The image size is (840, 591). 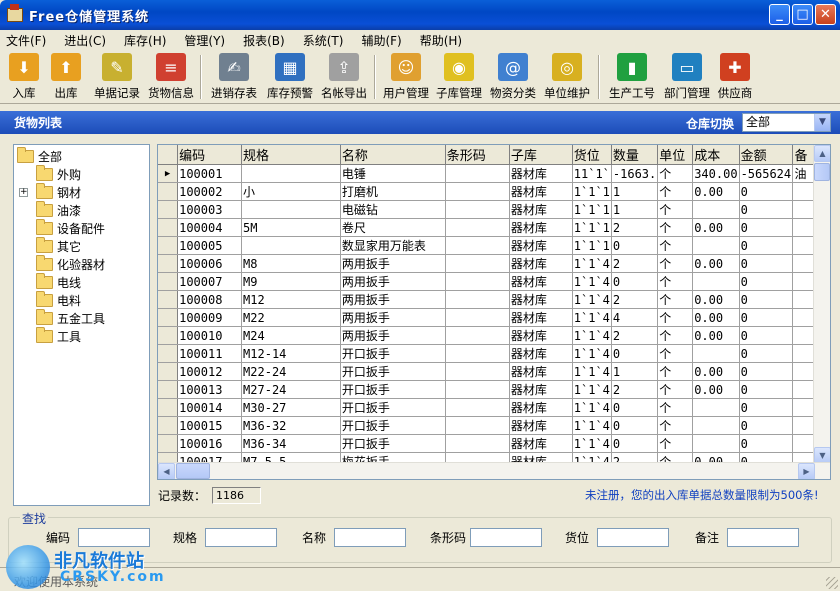 What do you see at coordinates (81, 227) in the screenshot?
I see `tree-item-4: 设备配件` at bounding box center [81, 227].